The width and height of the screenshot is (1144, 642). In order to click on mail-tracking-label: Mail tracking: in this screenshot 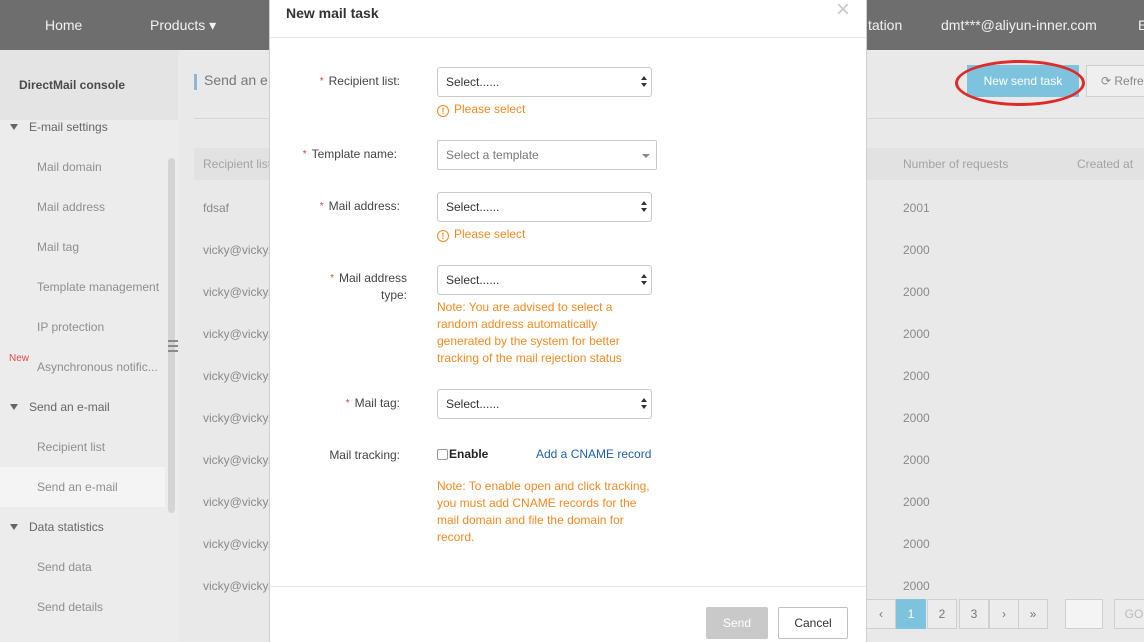, I will do `click(364, 455)`.